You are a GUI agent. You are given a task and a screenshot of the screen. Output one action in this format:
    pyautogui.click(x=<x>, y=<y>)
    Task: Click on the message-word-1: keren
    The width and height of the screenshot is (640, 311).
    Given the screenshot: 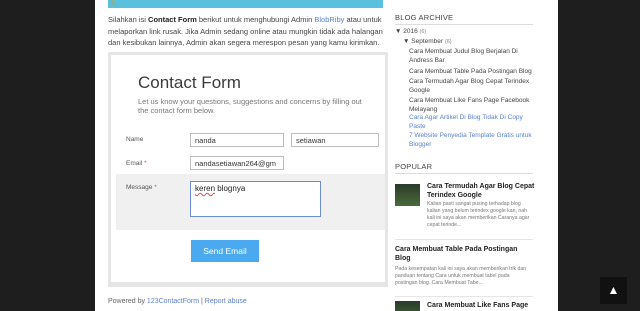 What is the action you would take?
    pyautogui.click(x=205, y=188)
    